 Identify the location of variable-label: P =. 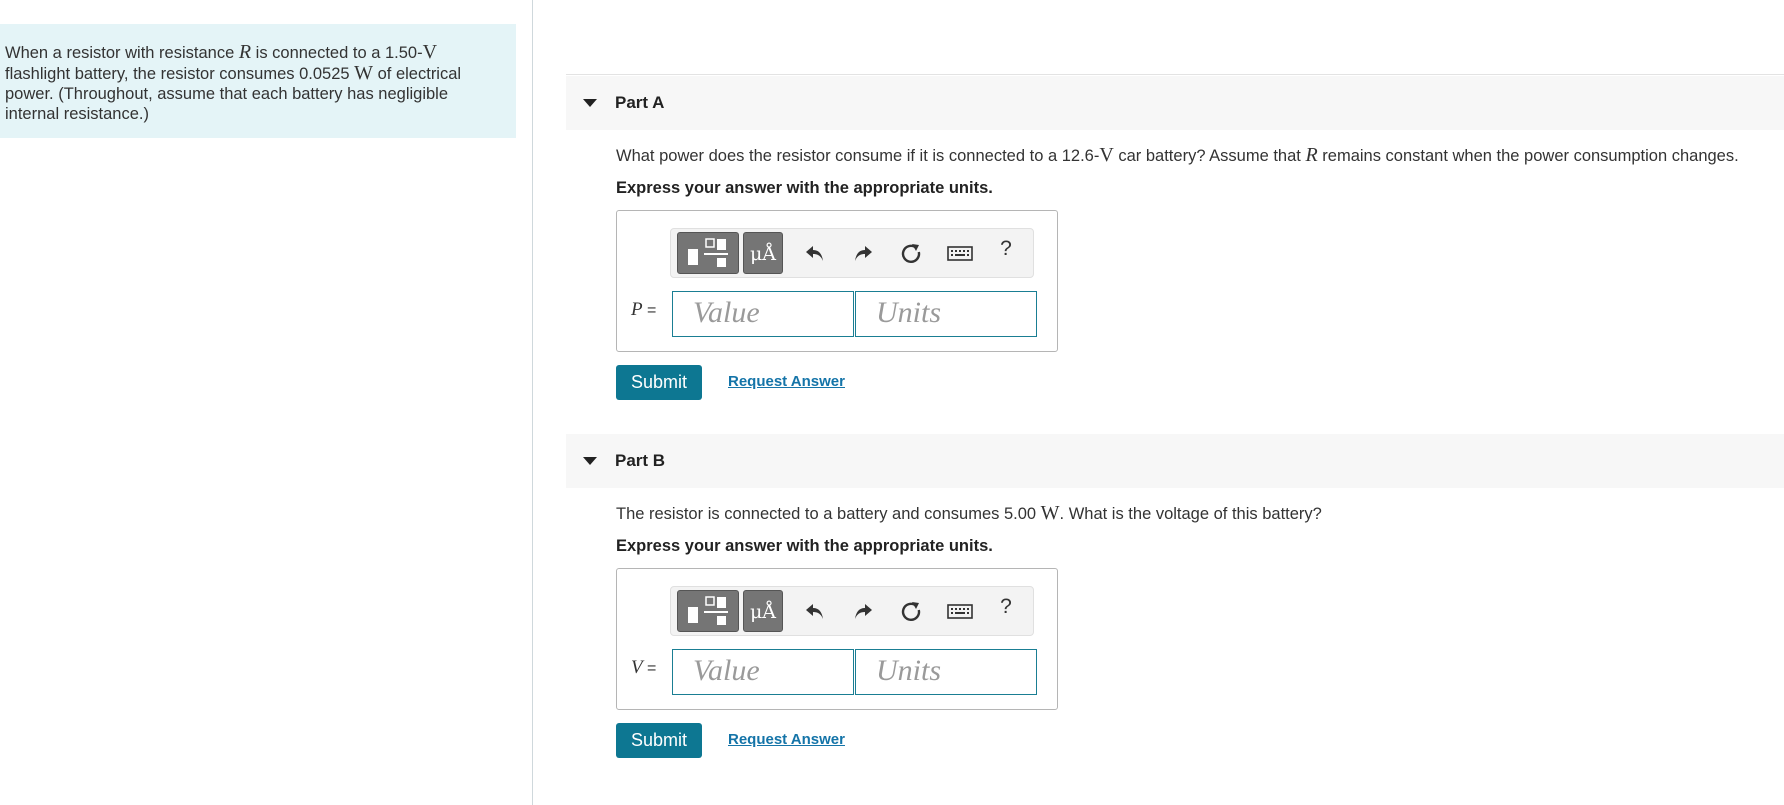
(643, 310).